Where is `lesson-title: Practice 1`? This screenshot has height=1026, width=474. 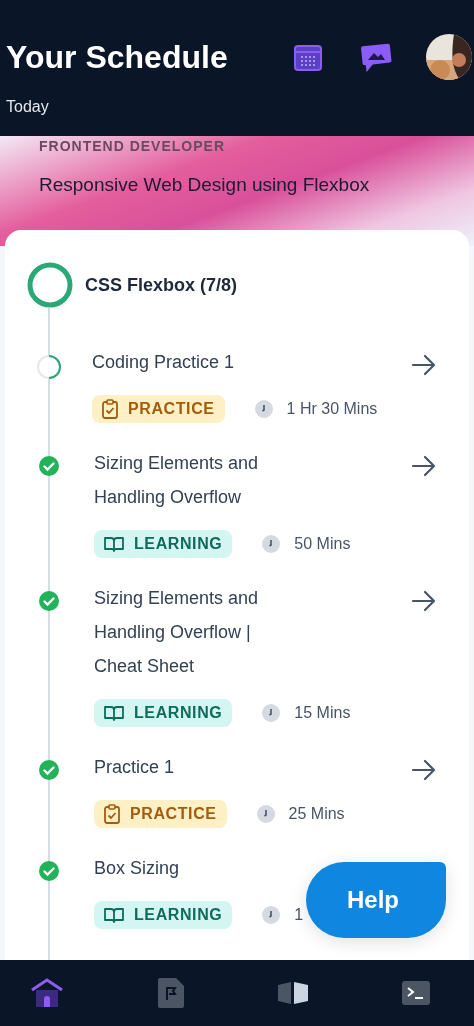
lesson-title: Practice 1 is located at coordinates (134, 767).